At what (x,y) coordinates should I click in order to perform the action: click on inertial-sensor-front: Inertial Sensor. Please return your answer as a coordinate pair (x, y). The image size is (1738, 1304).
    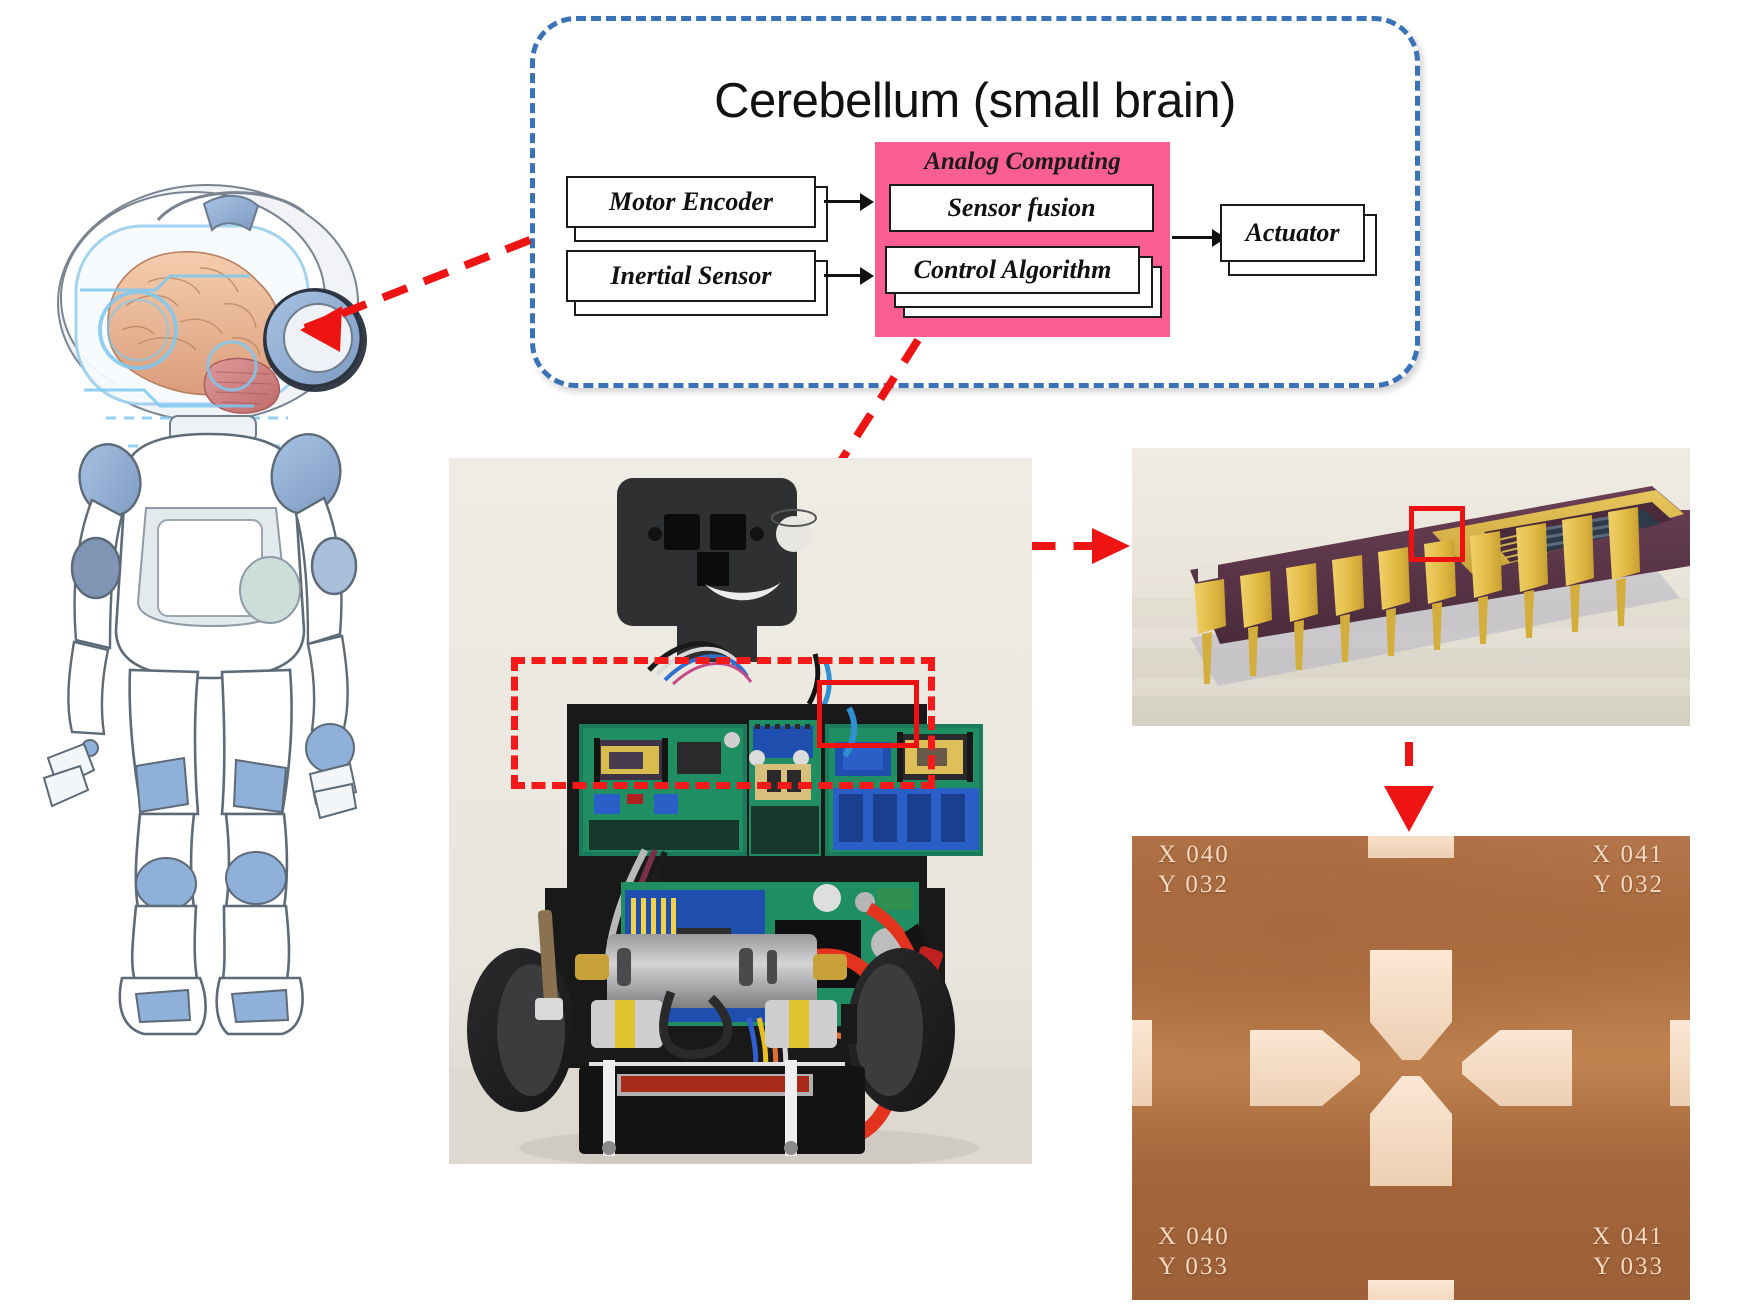
    Looking at the image, I should click on (691, 276).